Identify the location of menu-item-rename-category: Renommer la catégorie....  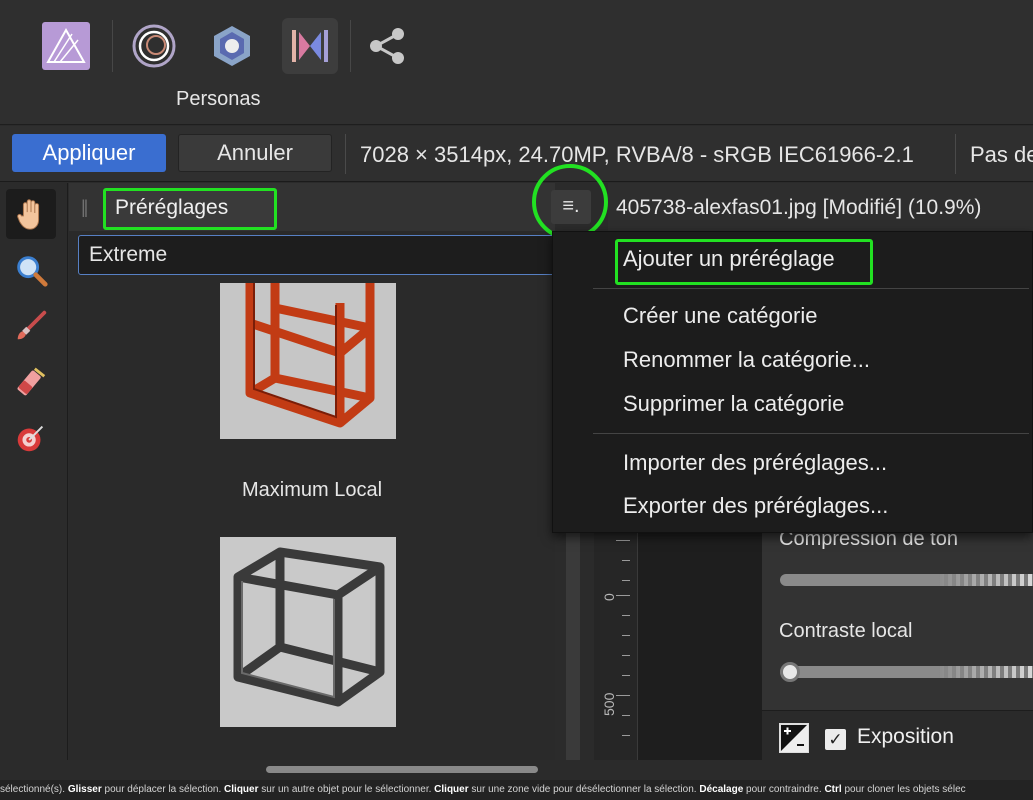
(746, 360).